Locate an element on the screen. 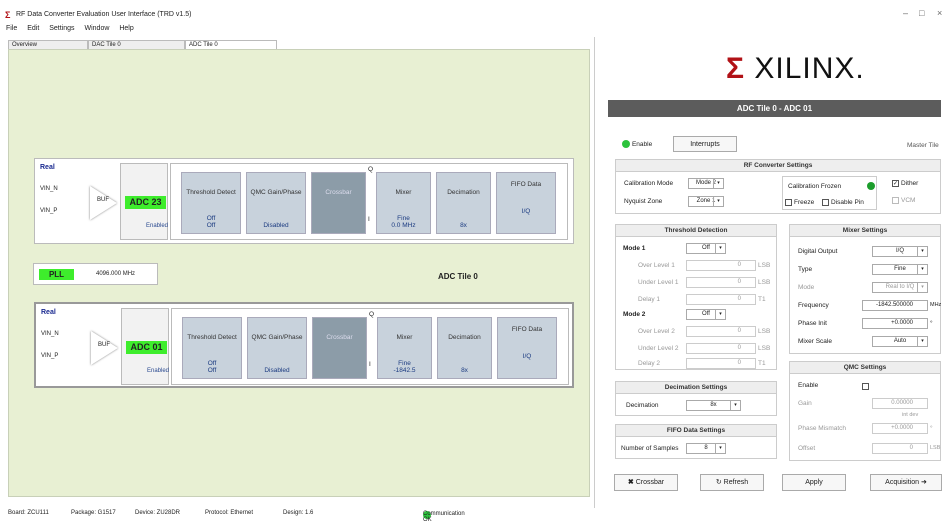  calibration-frozen-group: Calibration Frozen Freeze Disable Pin is located at coordinates (829, 193).